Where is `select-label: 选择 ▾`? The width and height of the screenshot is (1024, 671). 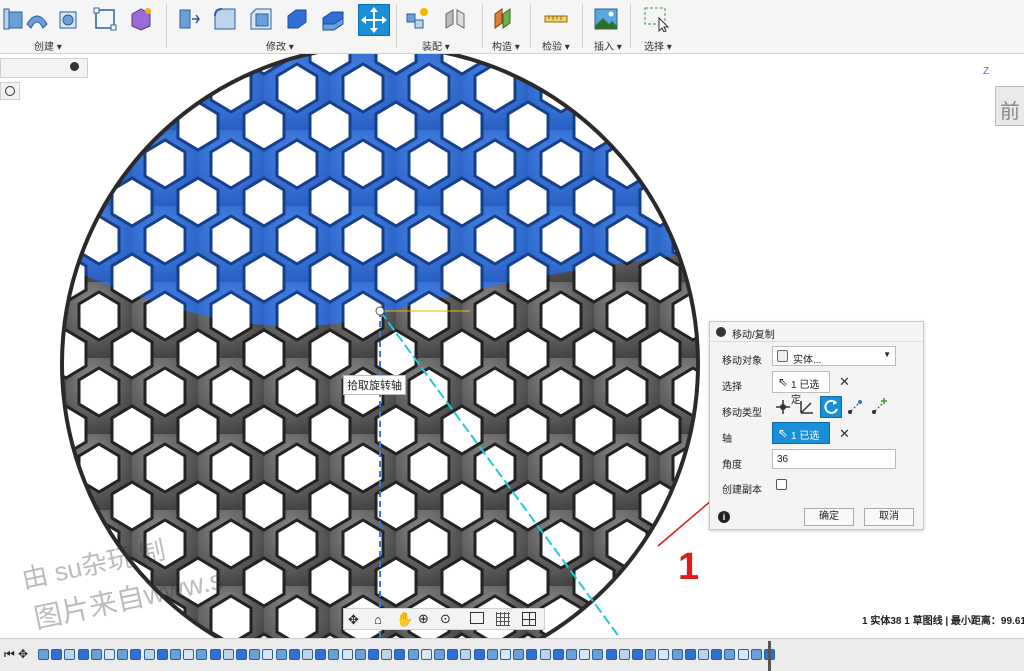
select-label: 选择 ▾ is located at coordinates (658, 45).